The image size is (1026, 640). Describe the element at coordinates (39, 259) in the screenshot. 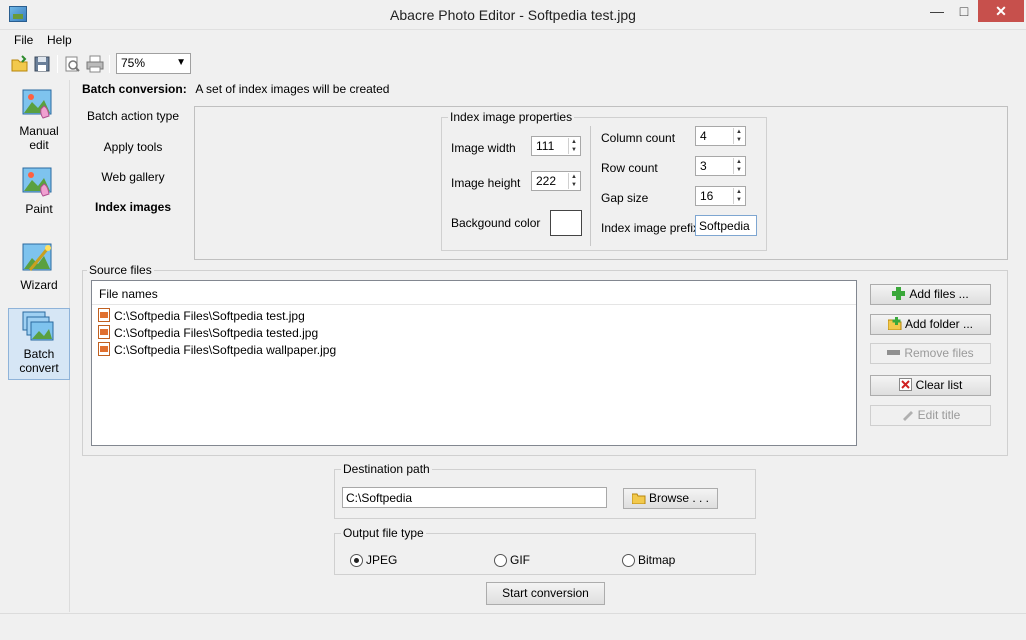

I see `wizard-icon` at that location.